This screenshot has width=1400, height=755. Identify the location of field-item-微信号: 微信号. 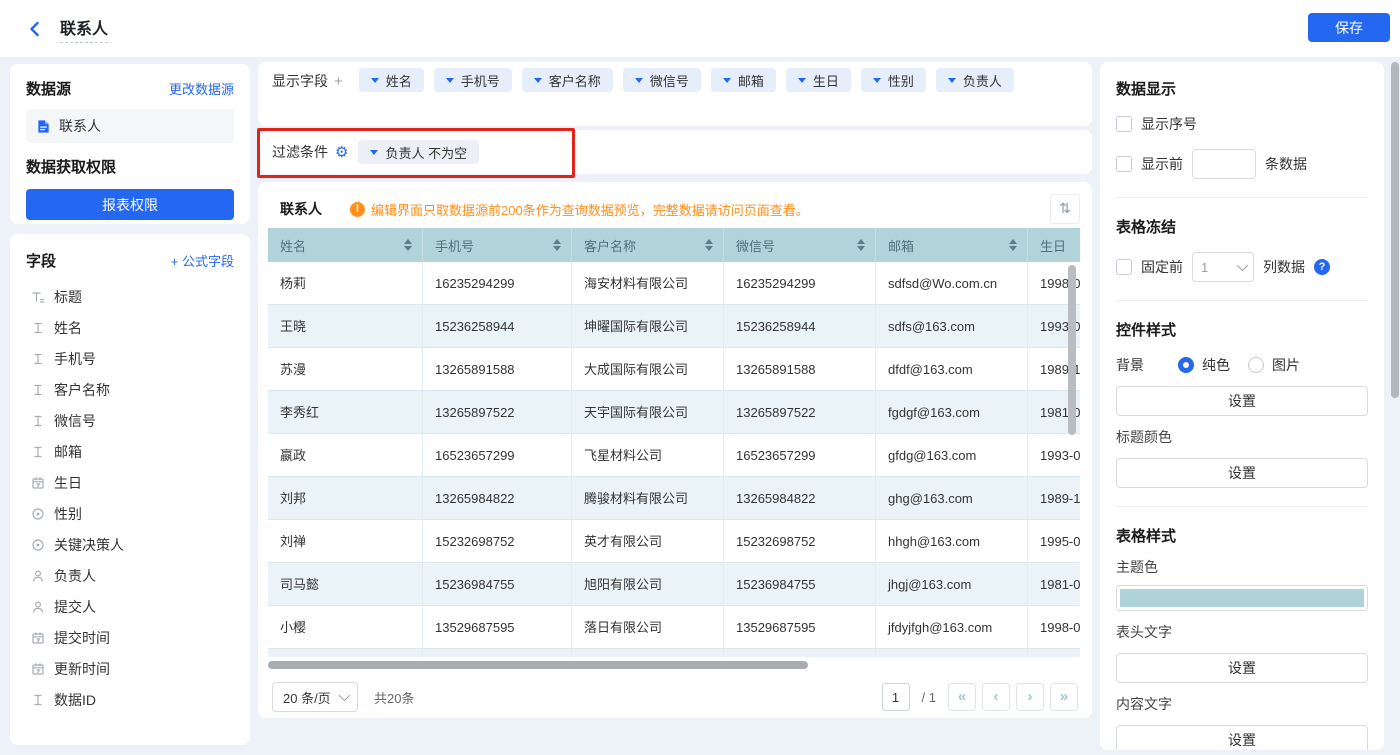
(130, 420).